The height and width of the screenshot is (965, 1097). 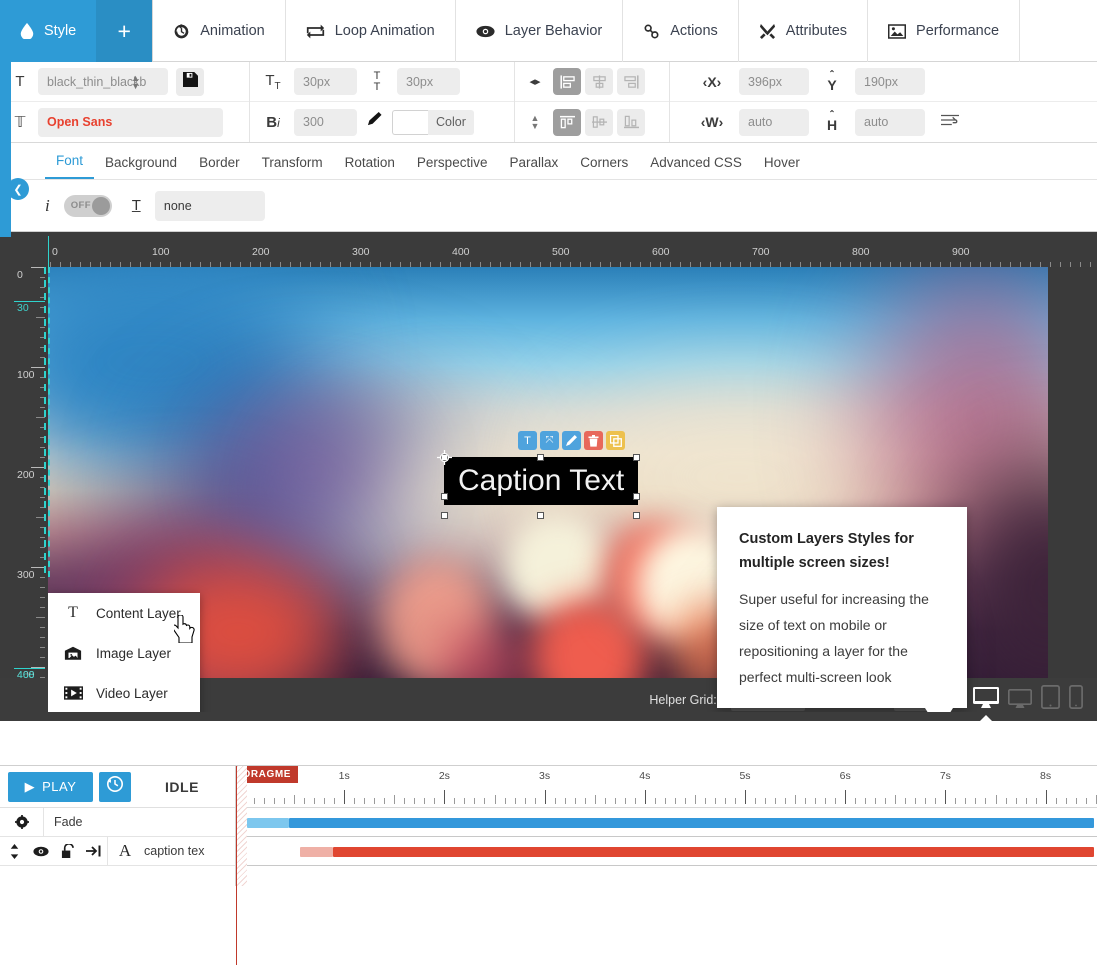 What do you see at coordinates (67, 851) in the screenshot?
I see `unlock-icon` at bounding box center [67, 851].